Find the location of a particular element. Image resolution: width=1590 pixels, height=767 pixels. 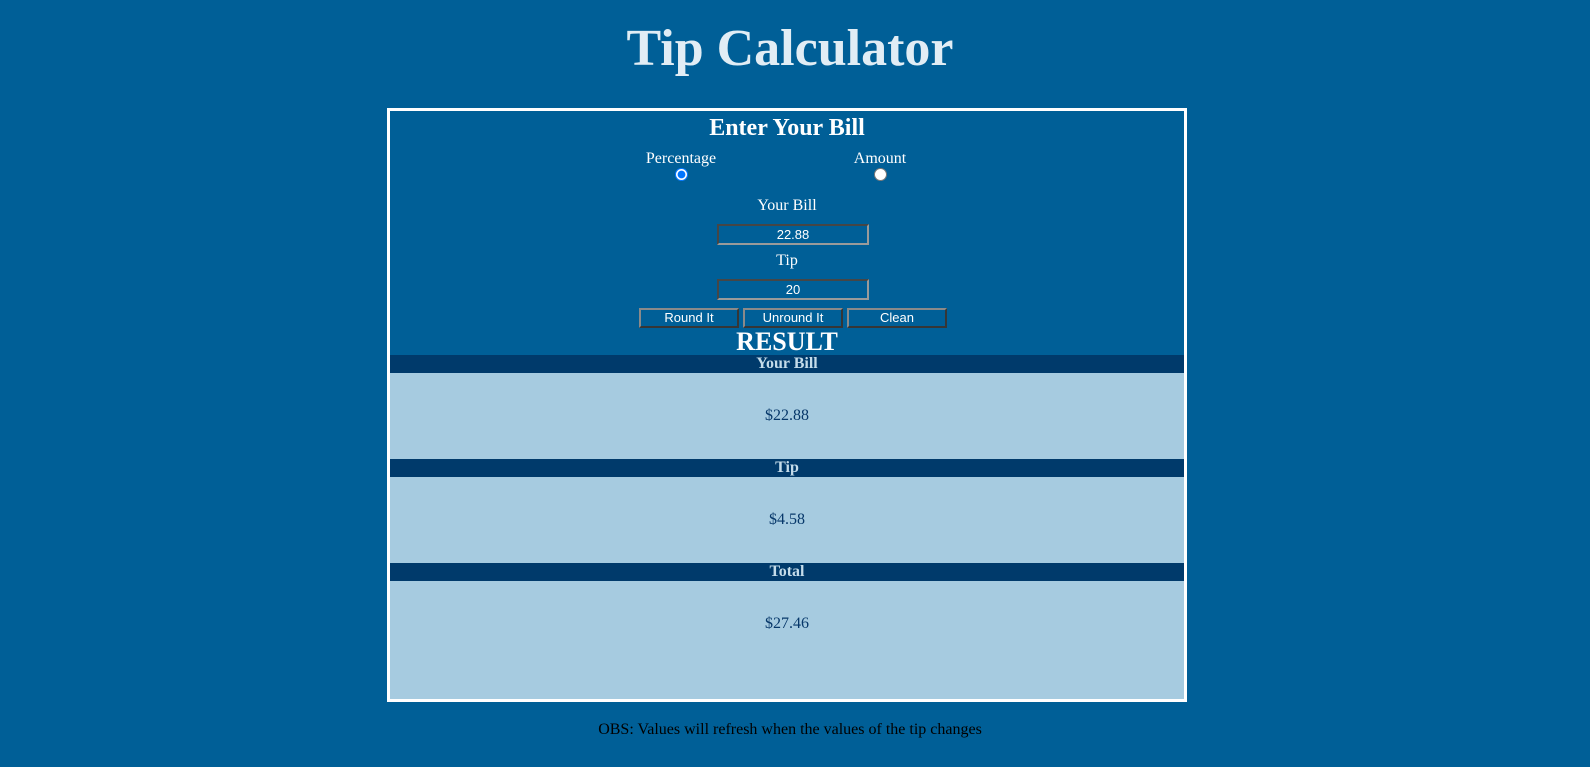

percentage-option: Percentage is located at coordinates (681, 165).